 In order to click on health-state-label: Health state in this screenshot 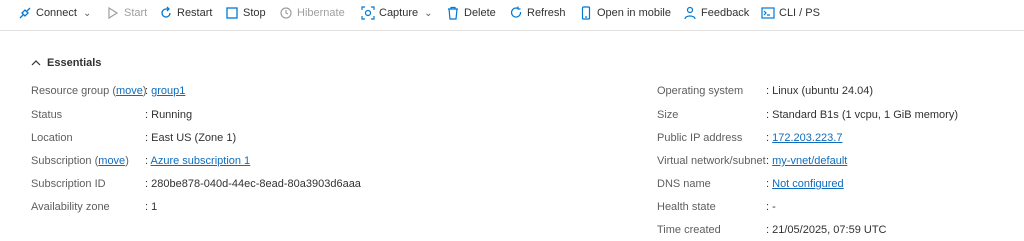, I will do `click(686, 207)`.